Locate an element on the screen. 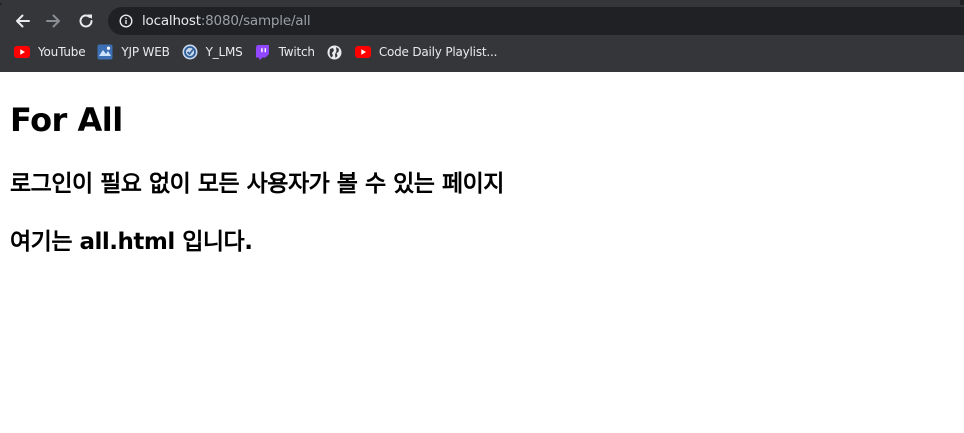 The image size is (964, 433). page-subtitle: 로그인이 필요 없이 모든 사용자가 볼 수 있는 페이지 is located at coordinates (257, 184).